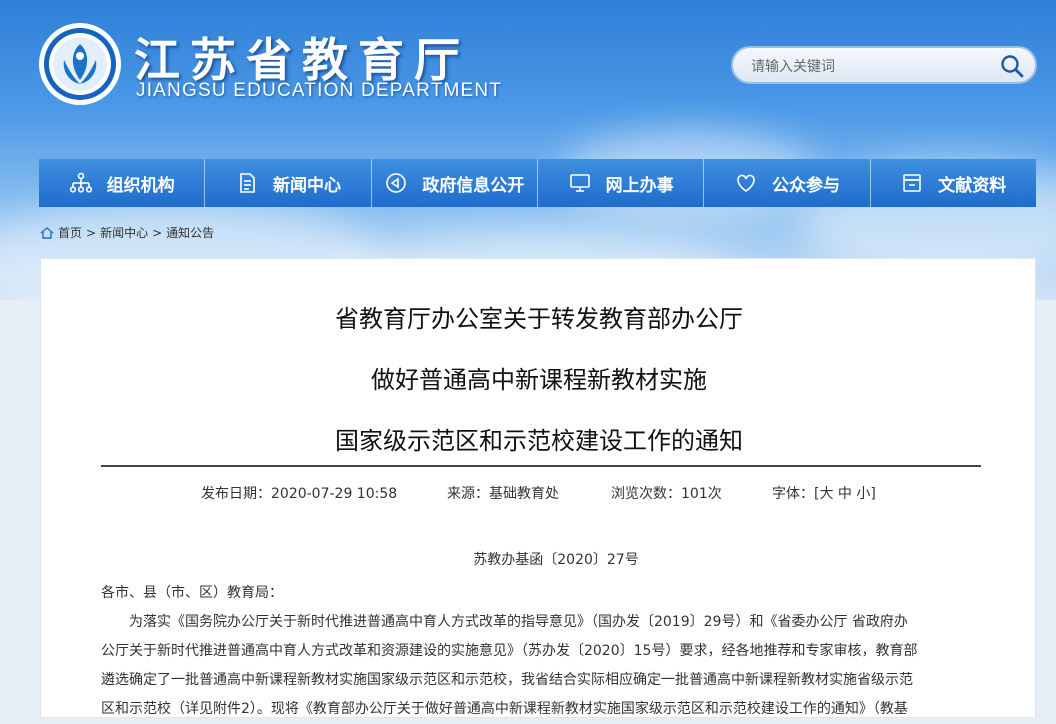 Image resolution: width=1056 pixels, height=724 pixels. I want to click on breadcrumb-notice: 通知公告, so click(190, 232).